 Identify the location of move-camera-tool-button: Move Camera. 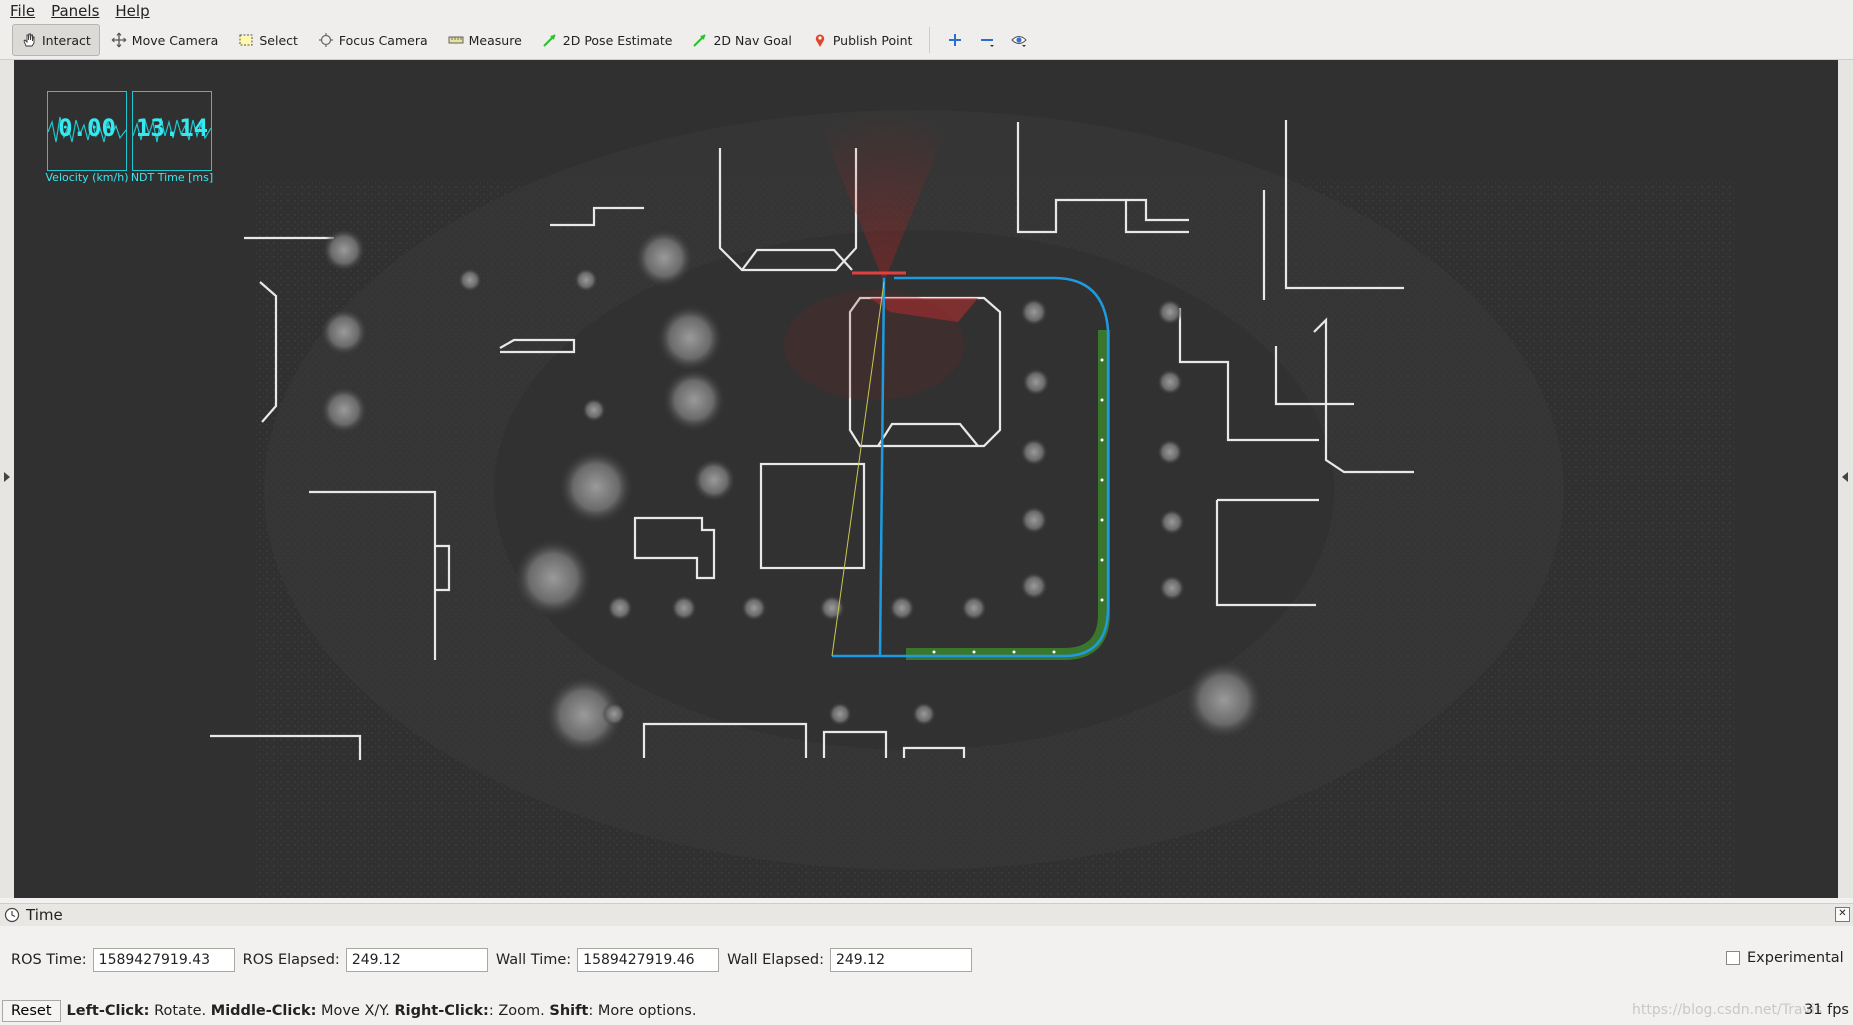
(165, 40).